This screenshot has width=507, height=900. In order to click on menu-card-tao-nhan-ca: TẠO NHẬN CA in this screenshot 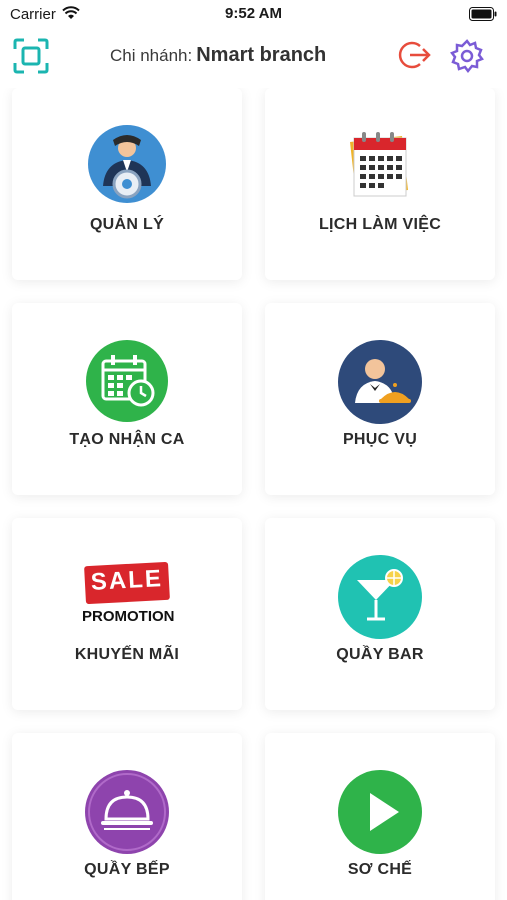, I will do `click(127, 399)`.